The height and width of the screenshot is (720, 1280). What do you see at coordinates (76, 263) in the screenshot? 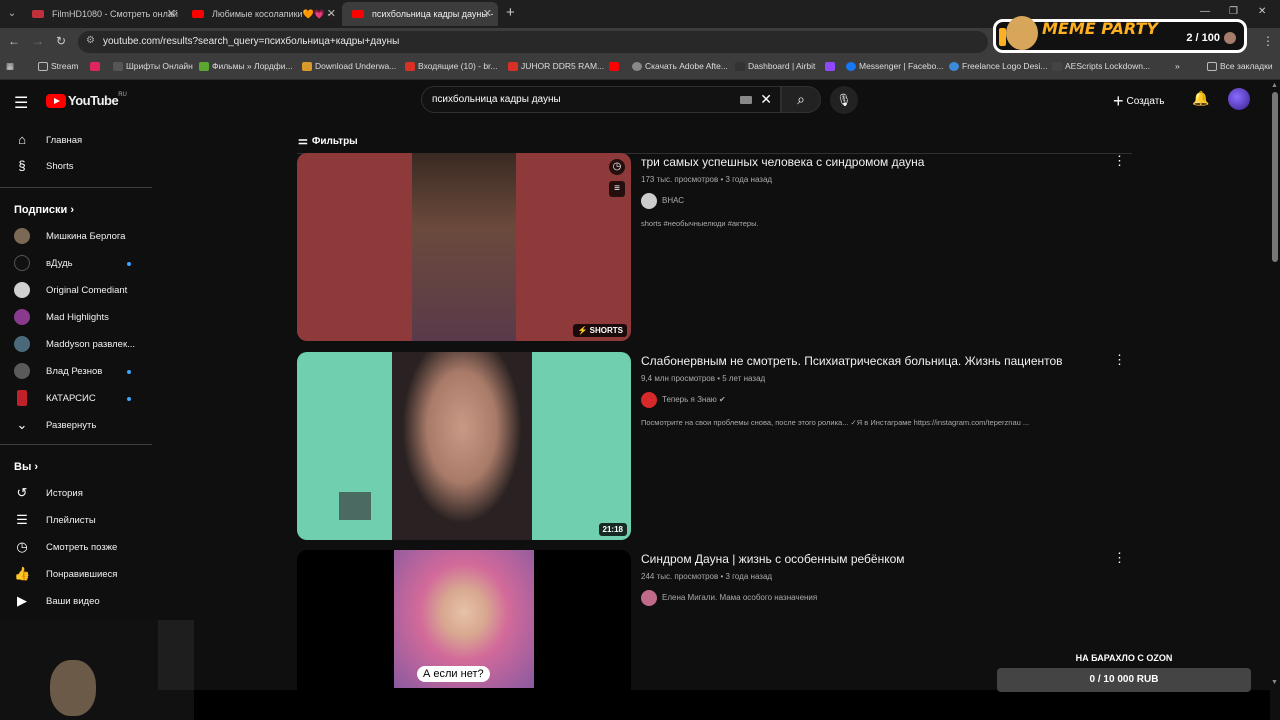
I see `sidebar-item-subscription: вДудь` at bounding box center [76, 263].